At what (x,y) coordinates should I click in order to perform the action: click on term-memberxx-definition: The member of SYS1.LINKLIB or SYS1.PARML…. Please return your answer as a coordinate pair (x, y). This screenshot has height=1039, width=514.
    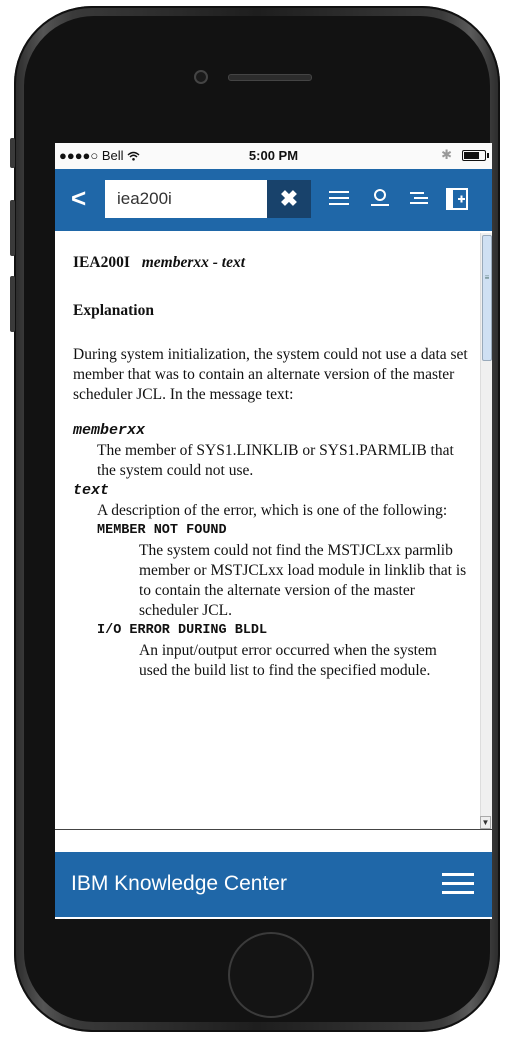
    Looking at the image, I should click on (275, 460).